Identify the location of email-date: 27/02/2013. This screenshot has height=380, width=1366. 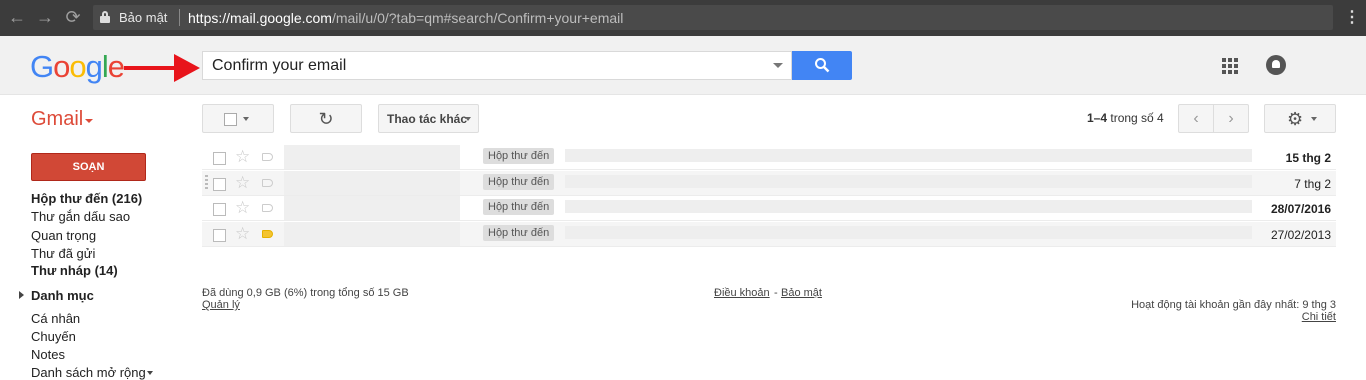
(1300, 235).